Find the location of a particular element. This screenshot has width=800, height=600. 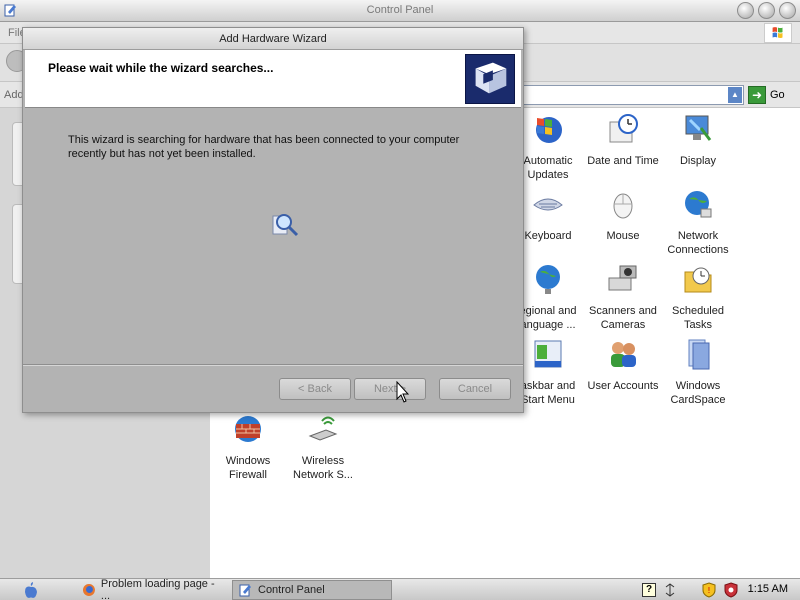

go-button: ➜ Go is located at coordinates (766, 95).